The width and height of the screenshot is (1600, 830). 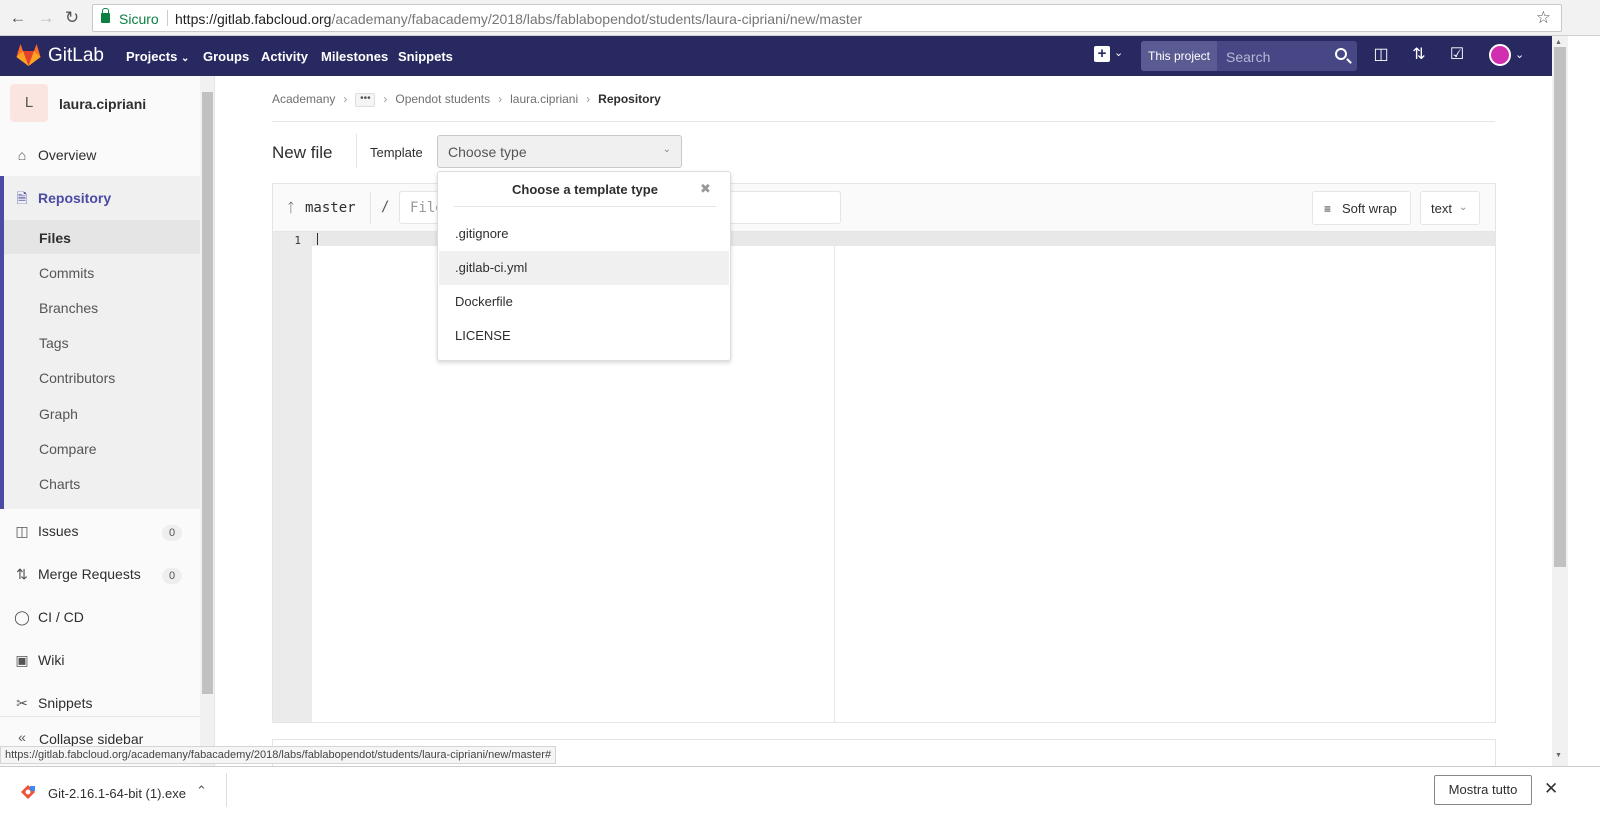 I want to click on collapse-sidebar-label: Collapse sidebar, so click(x=91, y=739).